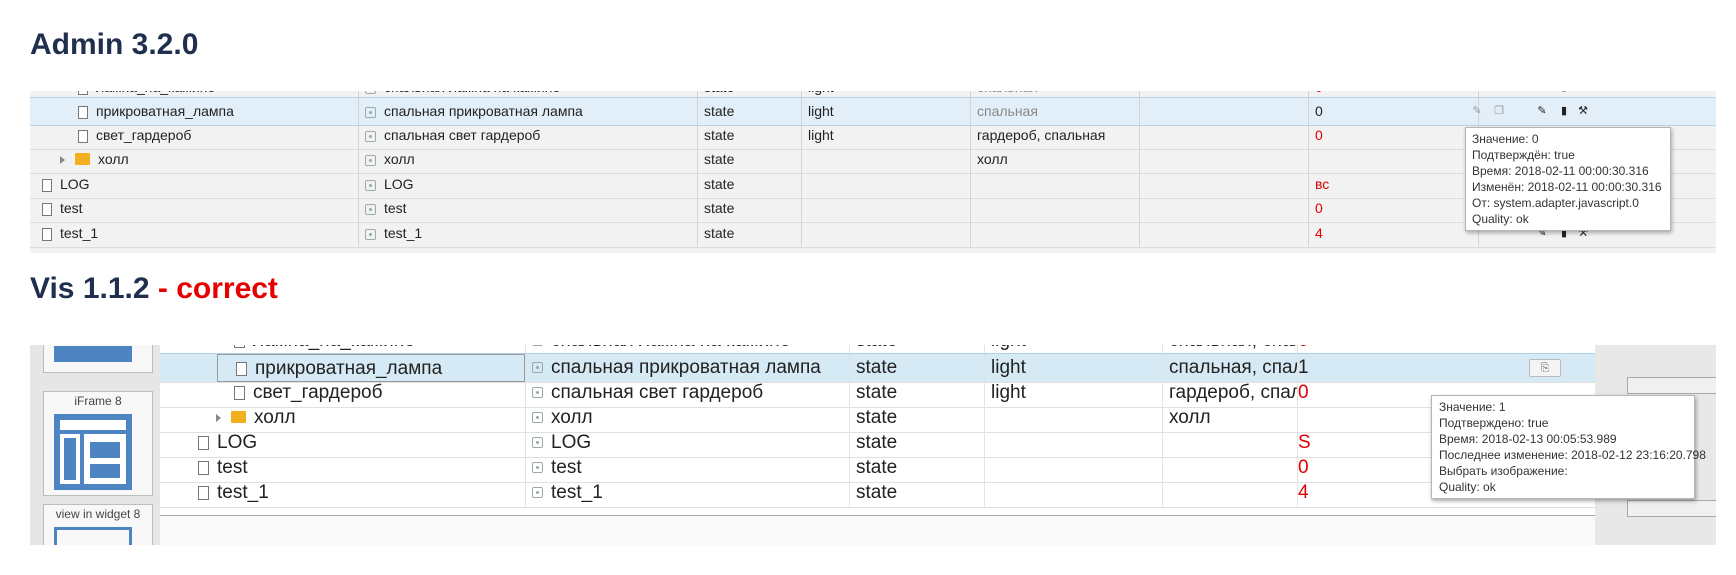 Image resolution: width=1736 pixels, height=575 pixels. Describe the element at coordinates (1467, 487) in the screenshot. I see `tooltip-line: Quality: ok` at that location.